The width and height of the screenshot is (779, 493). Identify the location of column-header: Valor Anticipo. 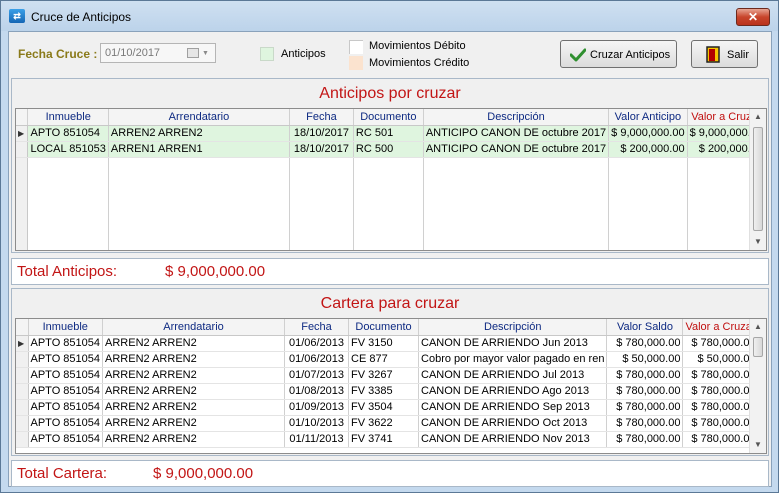
(648, 117).